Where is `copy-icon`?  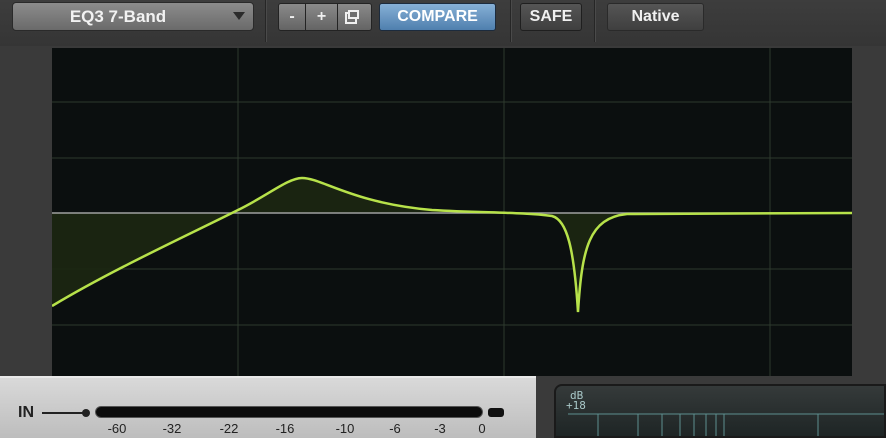
copy-icon is located at coordinates (352, 17).